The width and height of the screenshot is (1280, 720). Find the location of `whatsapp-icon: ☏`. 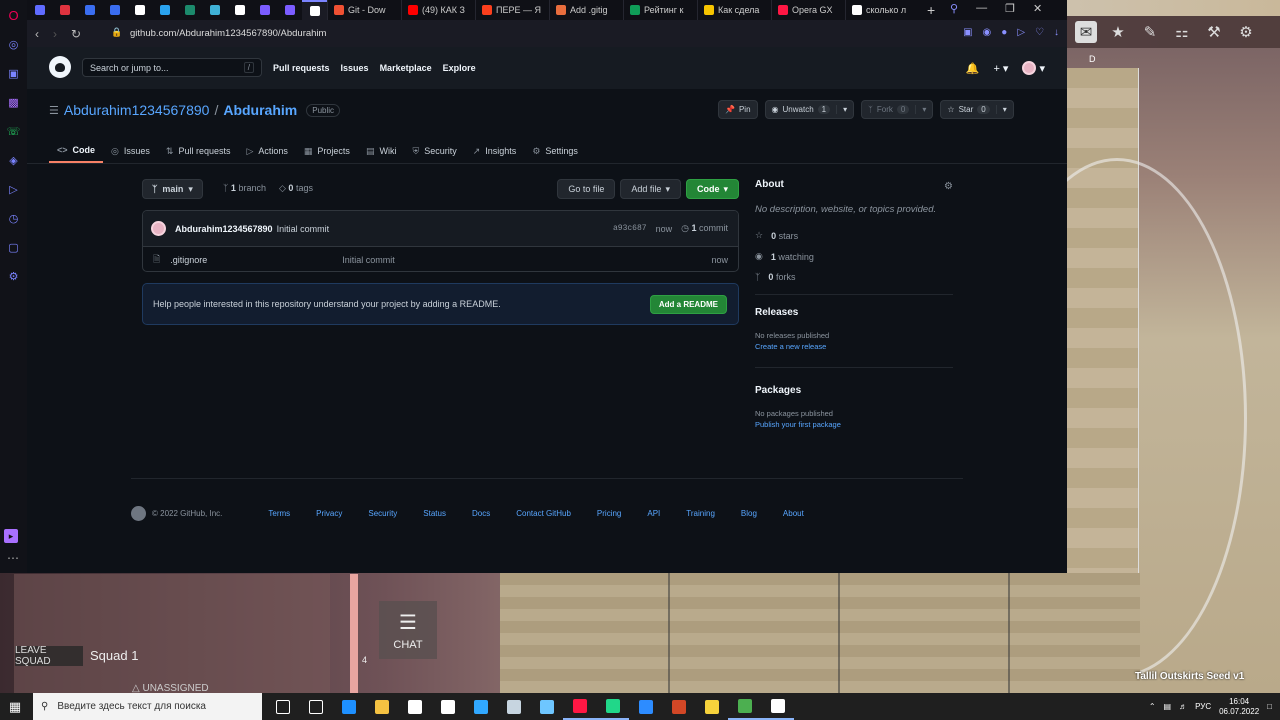

whatsapp-icon: ☏ is located at coordinates (14, 131).